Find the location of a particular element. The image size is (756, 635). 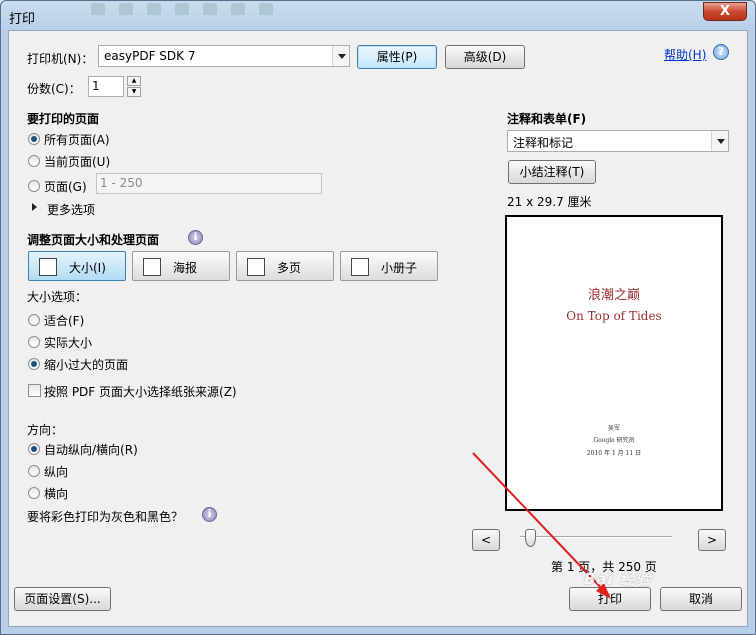

copies-label: 份数(C)： is located at coordinates (54, 89).